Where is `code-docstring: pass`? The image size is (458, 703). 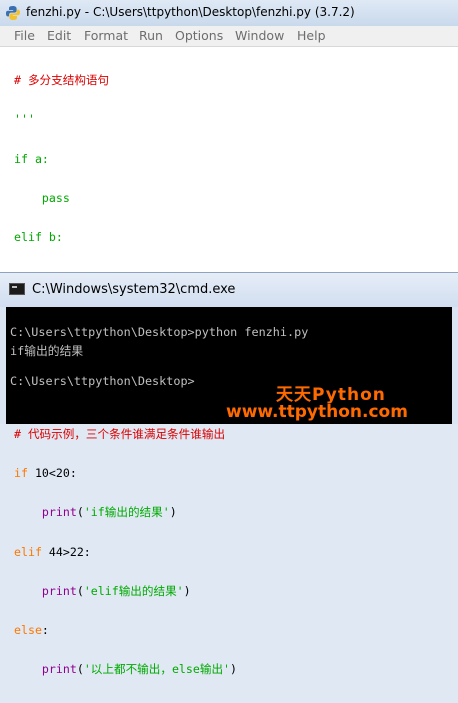
code-docstring: pass is located at coordinates (42, 198).